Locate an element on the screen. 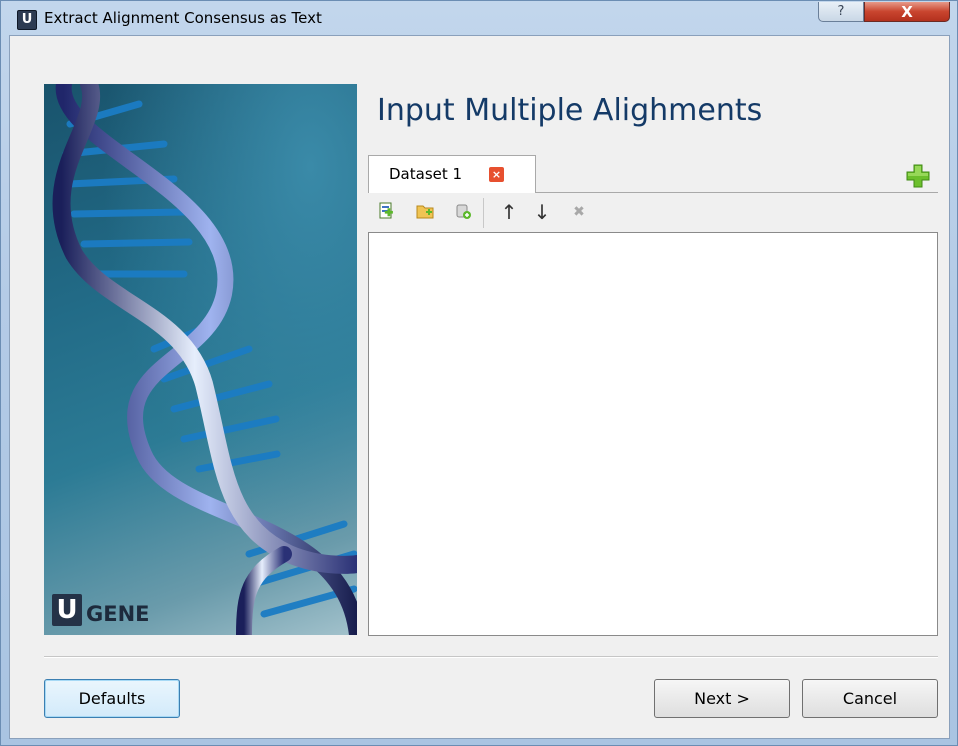 This screenshot has height=746, width=958. cancel-button: Cancel is located at coordinates (870, 698).